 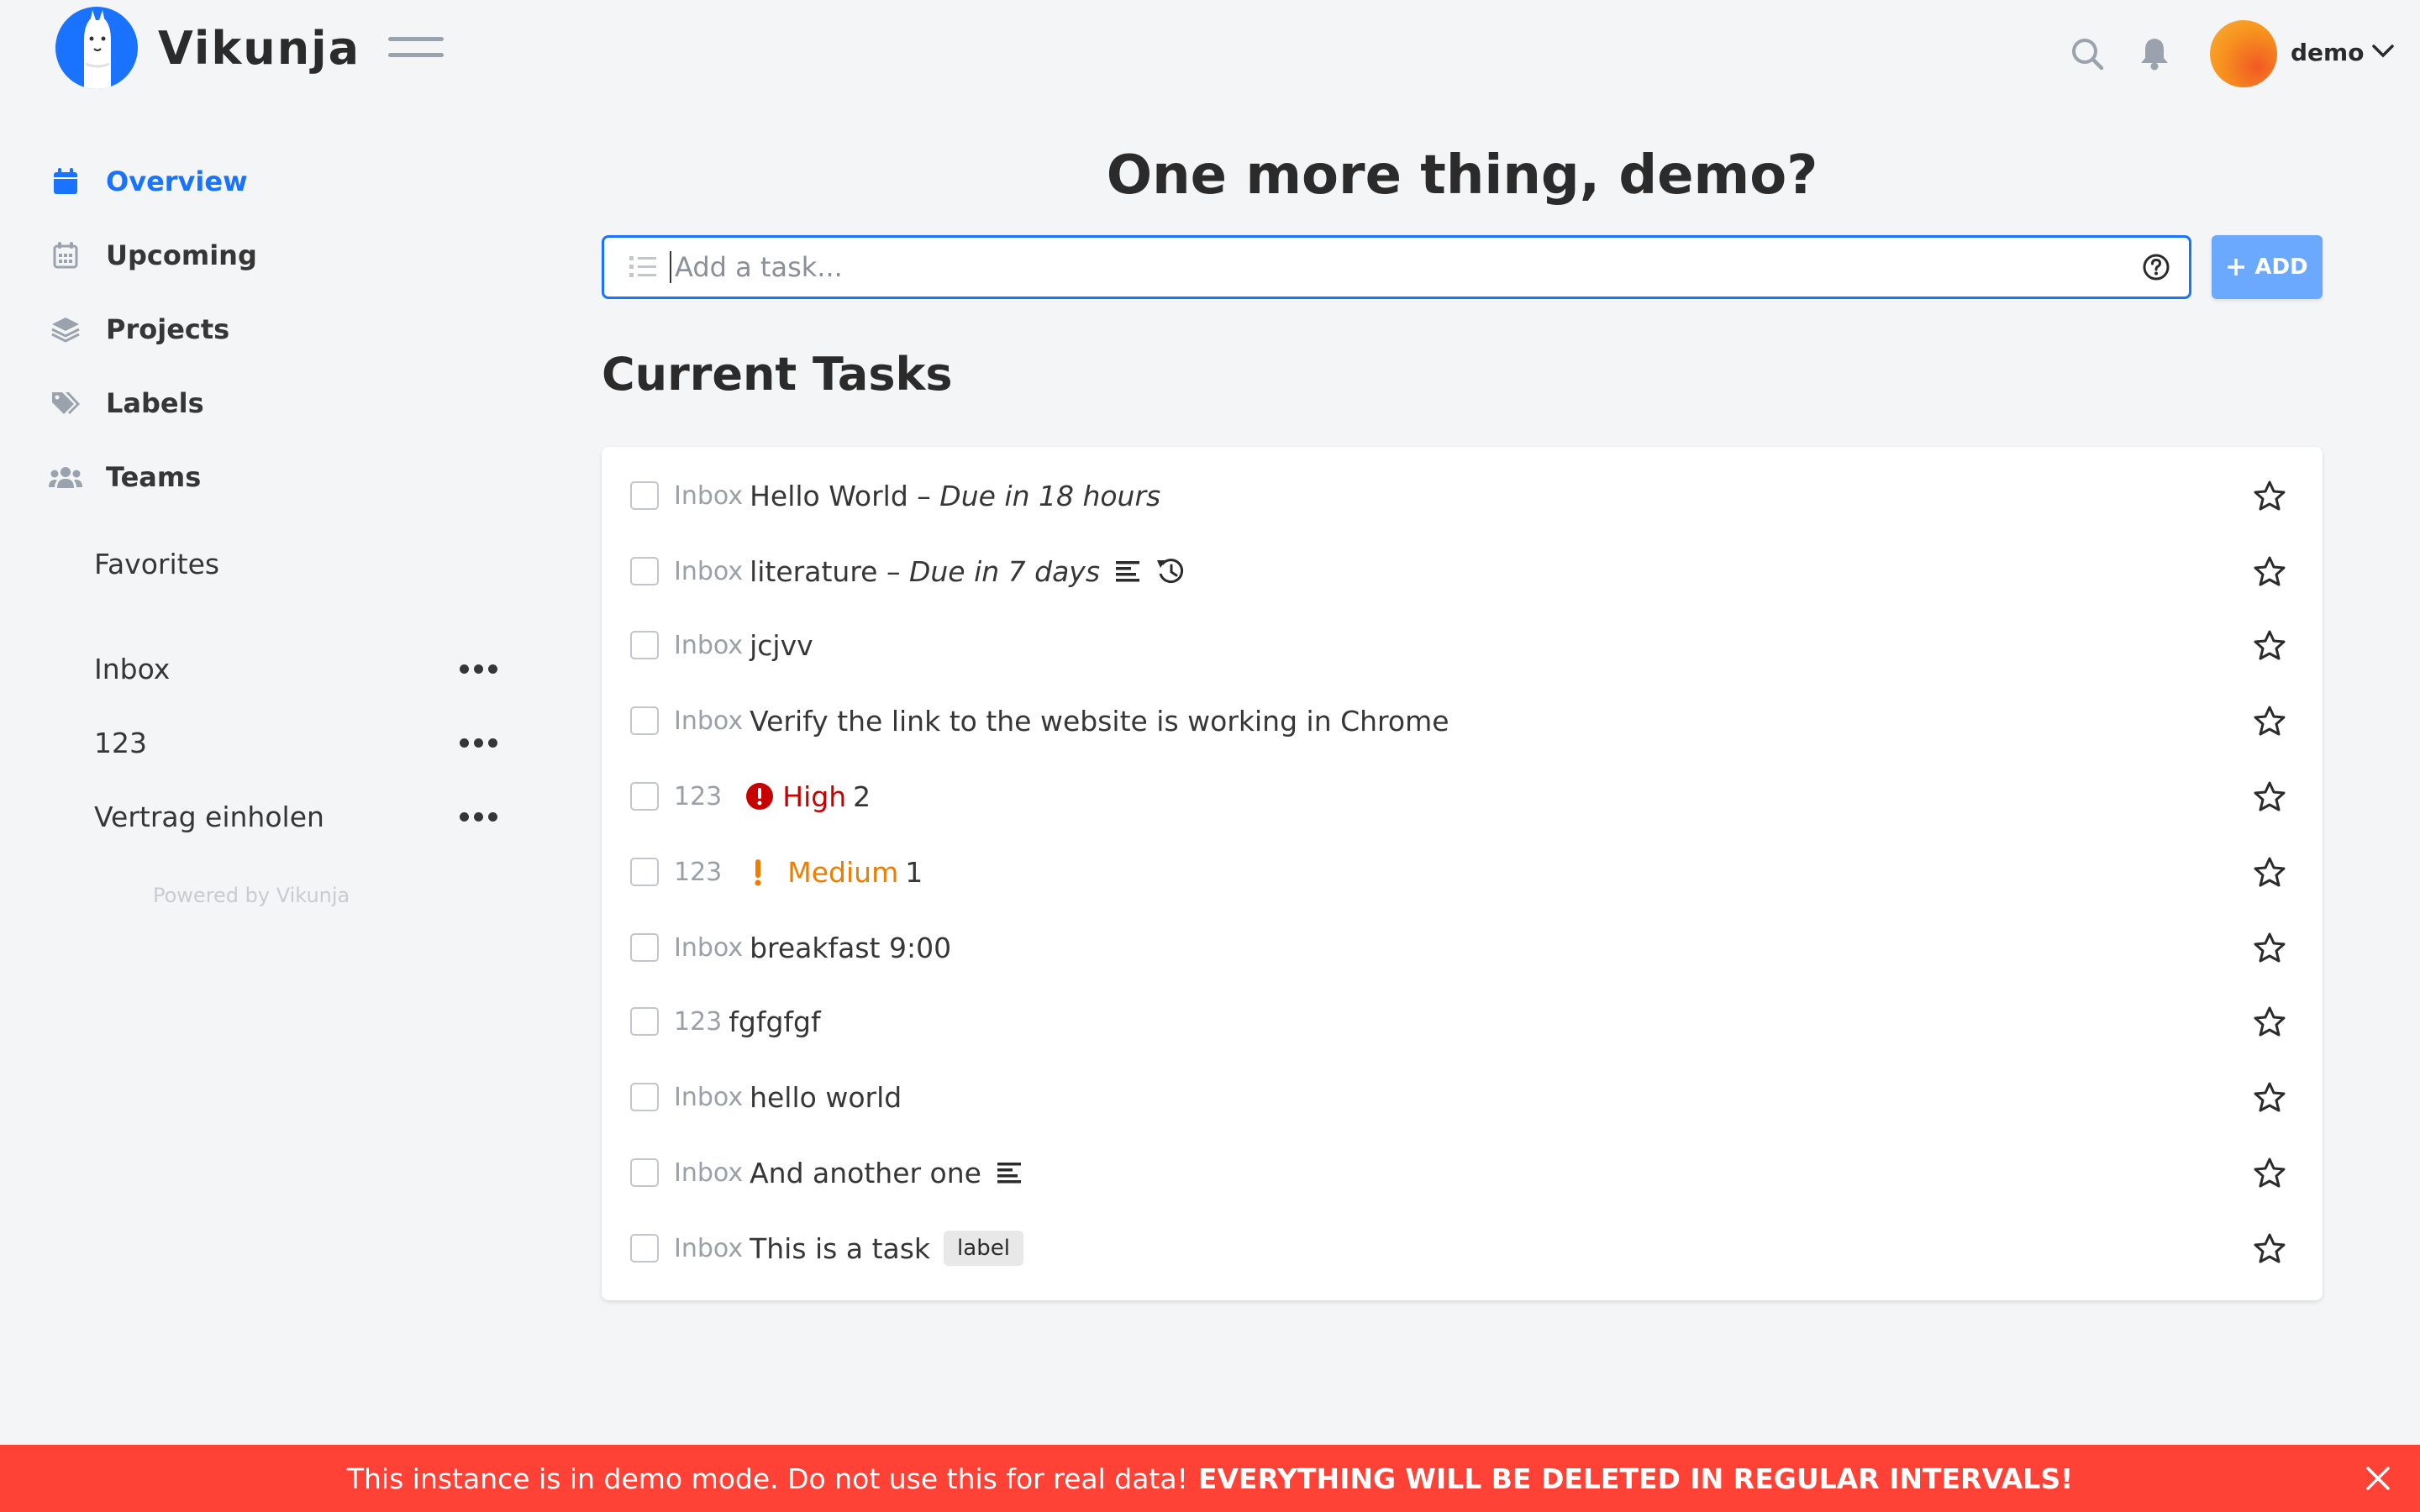 I want to click on task-row: 123 Medium 1, so click(x=1463, y=872).